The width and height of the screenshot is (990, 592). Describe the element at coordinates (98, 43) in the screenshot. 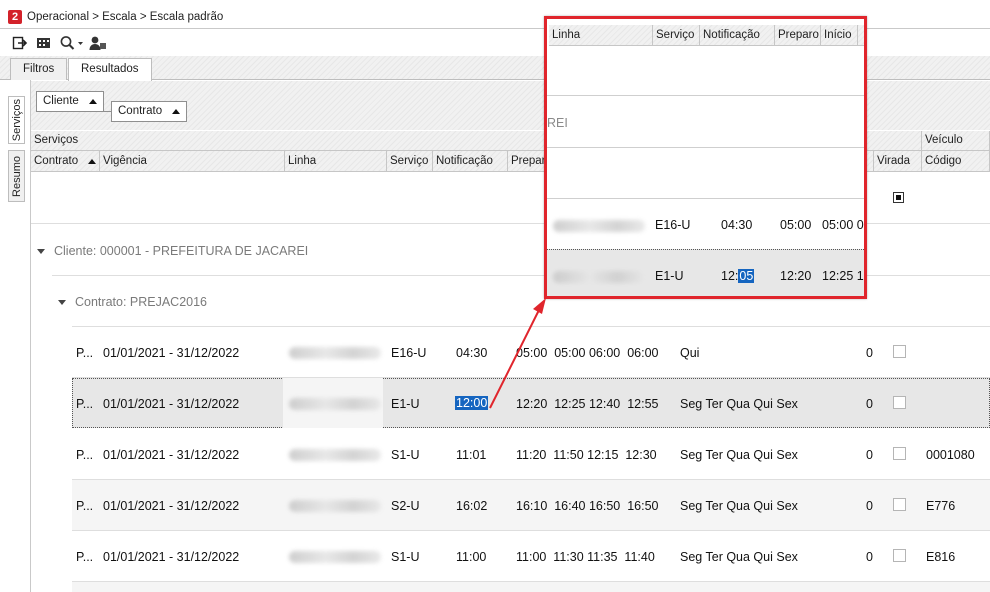

I see `user-icon` at that location.